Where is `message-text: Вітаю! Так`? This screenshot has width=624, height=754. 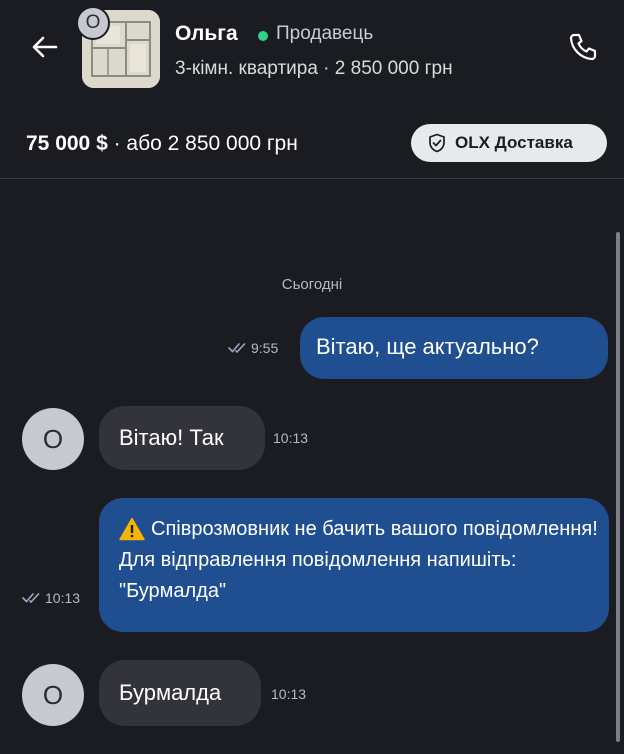
message-text: Вітаю! Так is located at coordinates (171, 437).